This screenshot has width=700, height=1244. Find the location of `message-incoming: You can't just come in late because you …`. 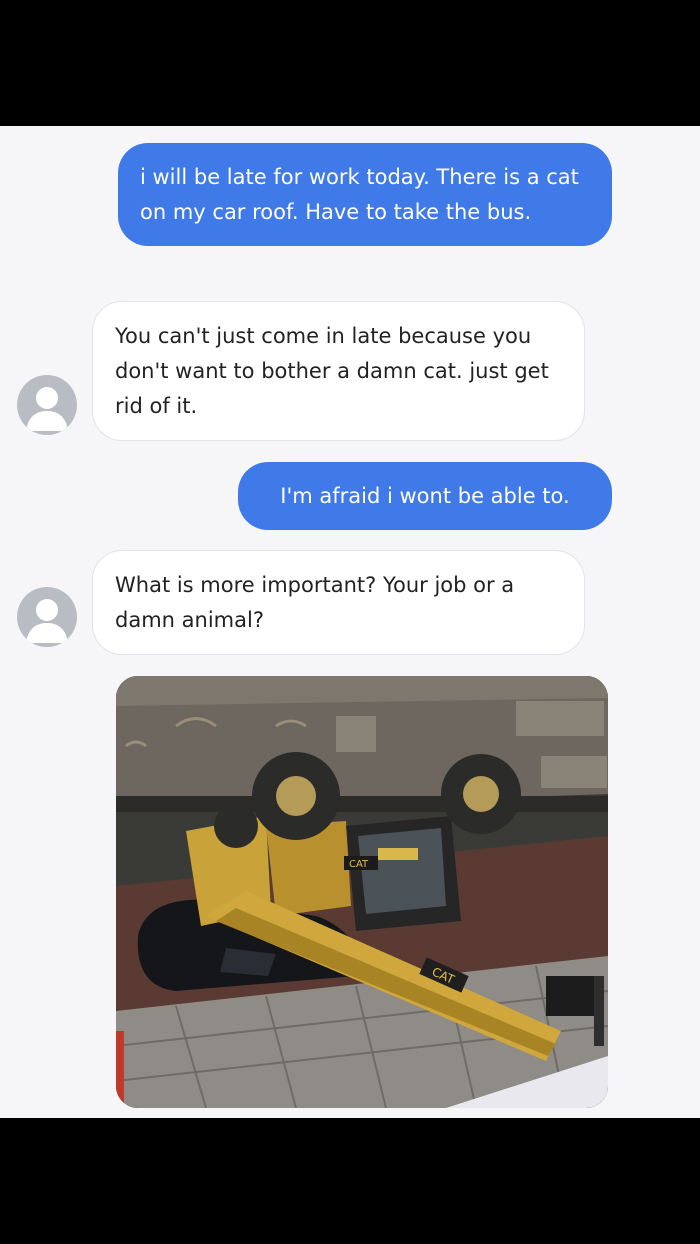

message-incoming: You can't just come in late because you … is located at coordinates (338, 371).